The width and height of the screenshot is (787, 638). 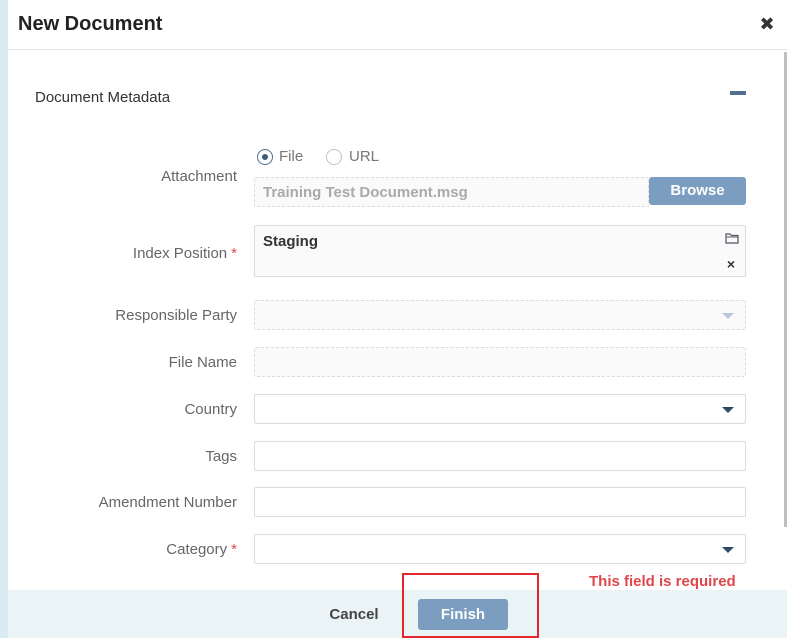 I want to click on category-select, so click(x=500, y=549).